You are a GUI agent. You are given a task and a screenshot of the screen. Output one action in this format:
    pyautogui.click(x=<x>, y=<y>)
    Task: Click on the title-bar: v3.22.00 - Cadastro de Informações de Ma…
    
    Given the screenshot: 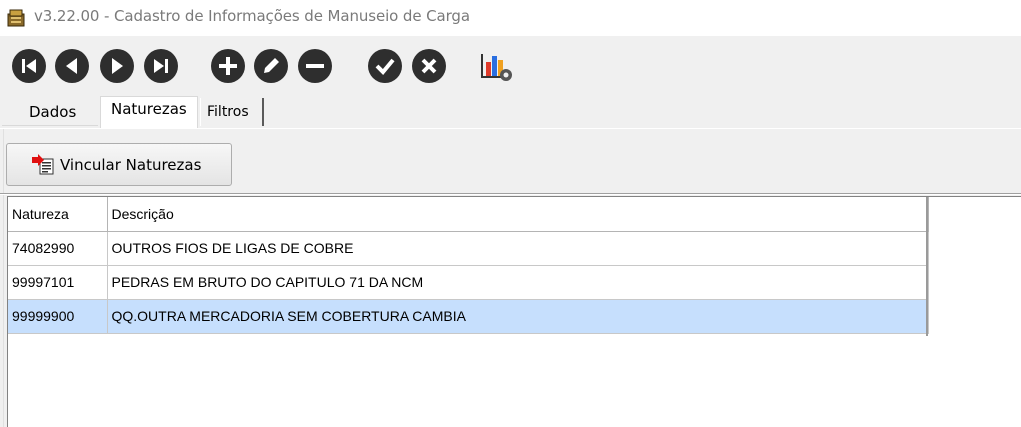 What is the action you would take?
    pyautogui.click(x=510, y=18)
    